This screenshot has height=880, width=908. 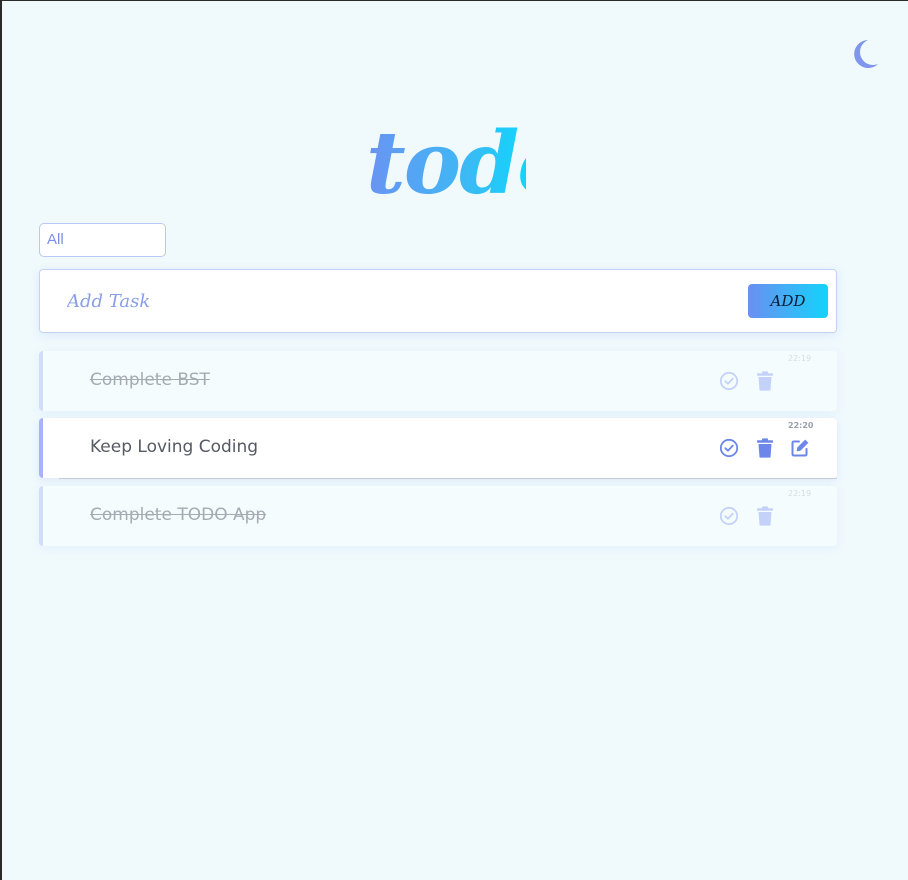 I want to click on edit-icon, so click(x=800, y=448).